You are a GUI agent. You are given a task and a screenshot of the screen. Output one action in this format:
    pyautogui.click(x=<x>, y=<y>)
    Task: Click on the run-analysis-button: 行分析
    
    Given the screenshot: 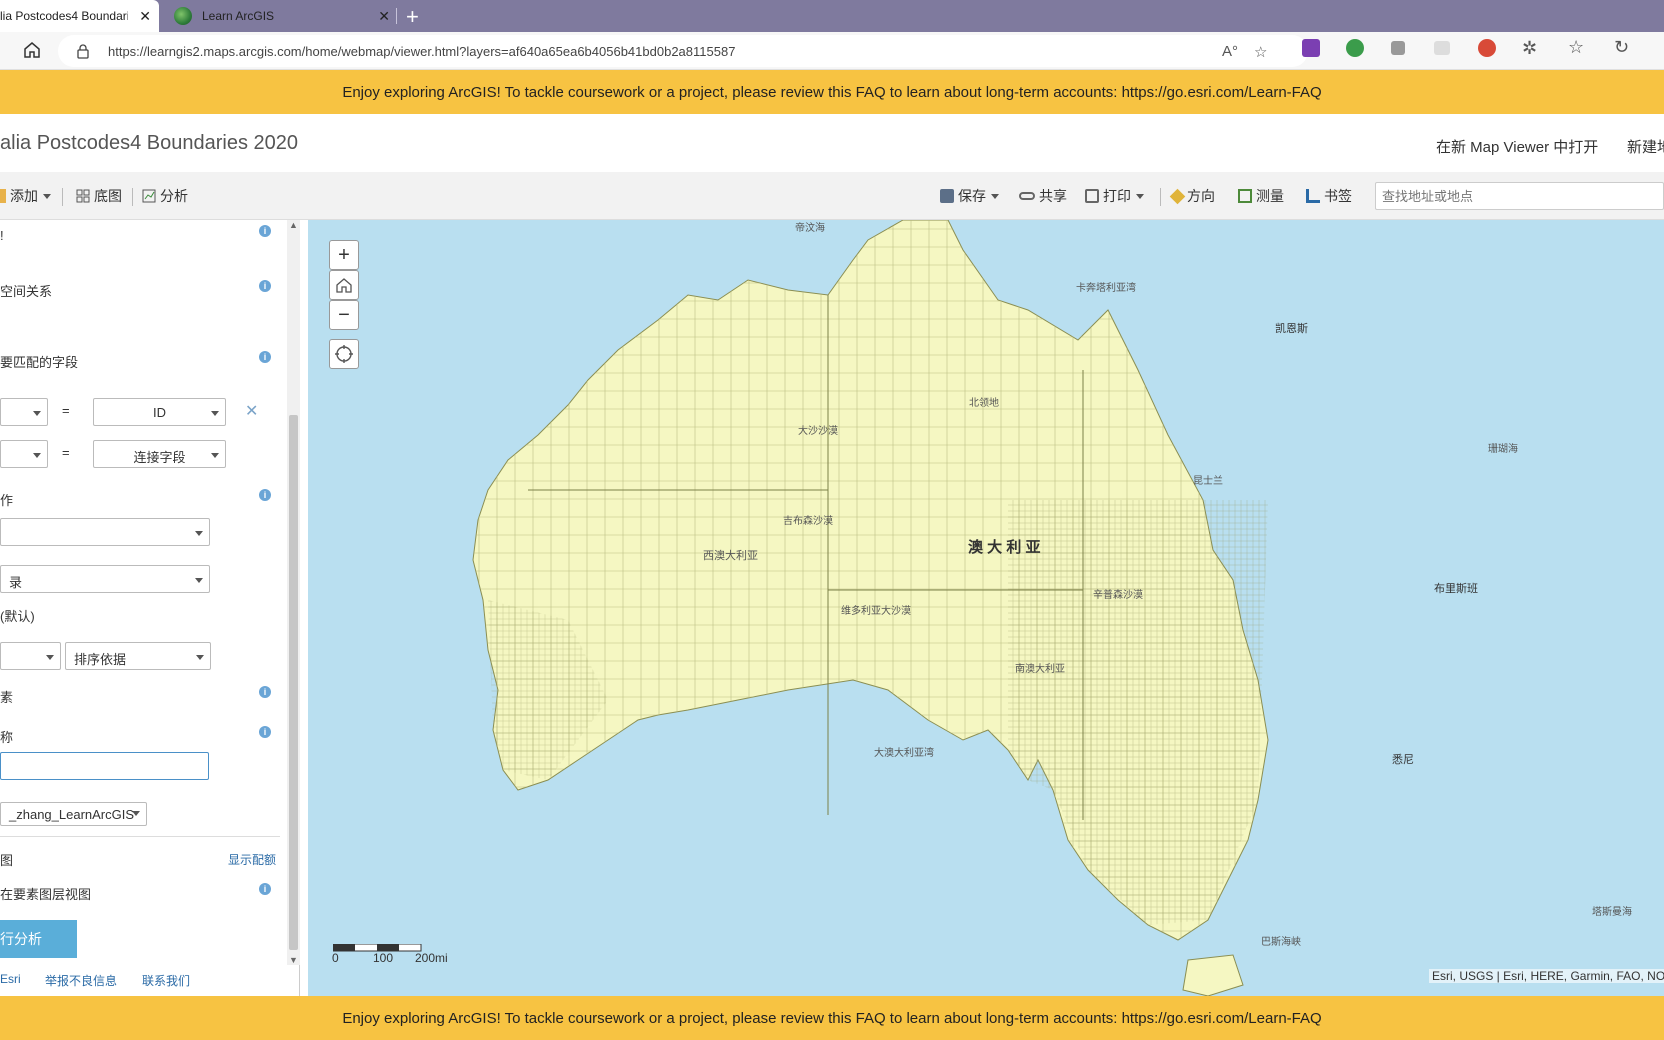 What is the action you would take?
    pyautogui.click(x=38, y=939)
    